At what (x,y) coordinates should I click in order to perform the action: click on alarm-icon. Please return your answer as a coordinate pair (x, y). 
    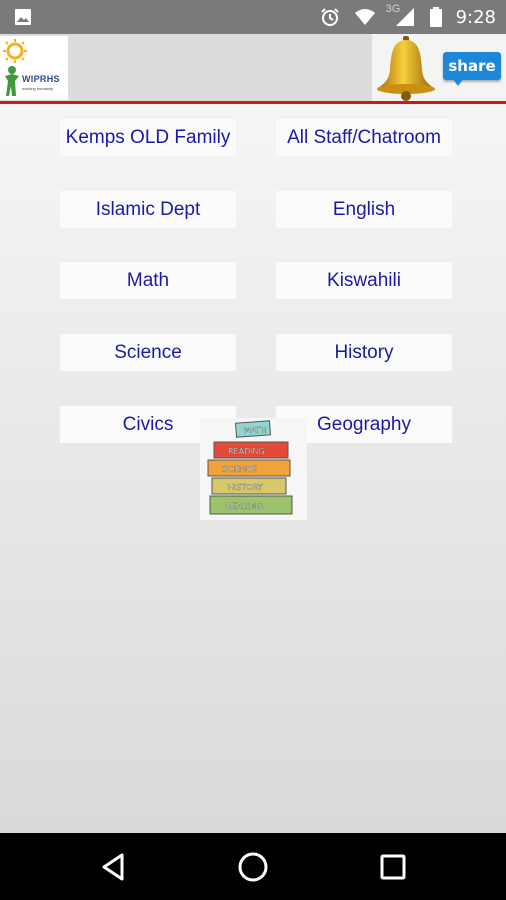
    Looking at the image, I should click on (329, 17).